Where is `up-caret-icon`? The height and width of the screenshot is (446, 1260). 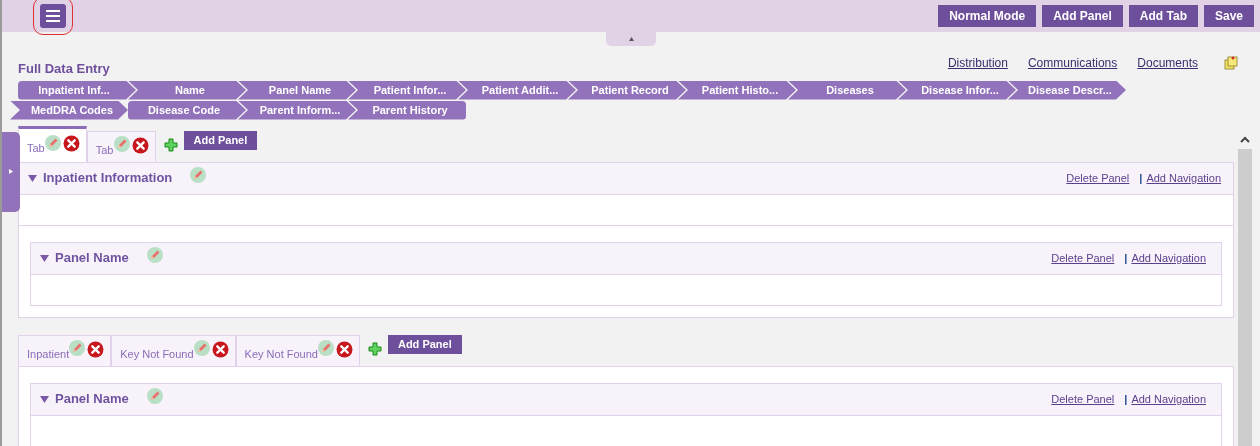
up-caret-icon is located at coordinates (631, 39).